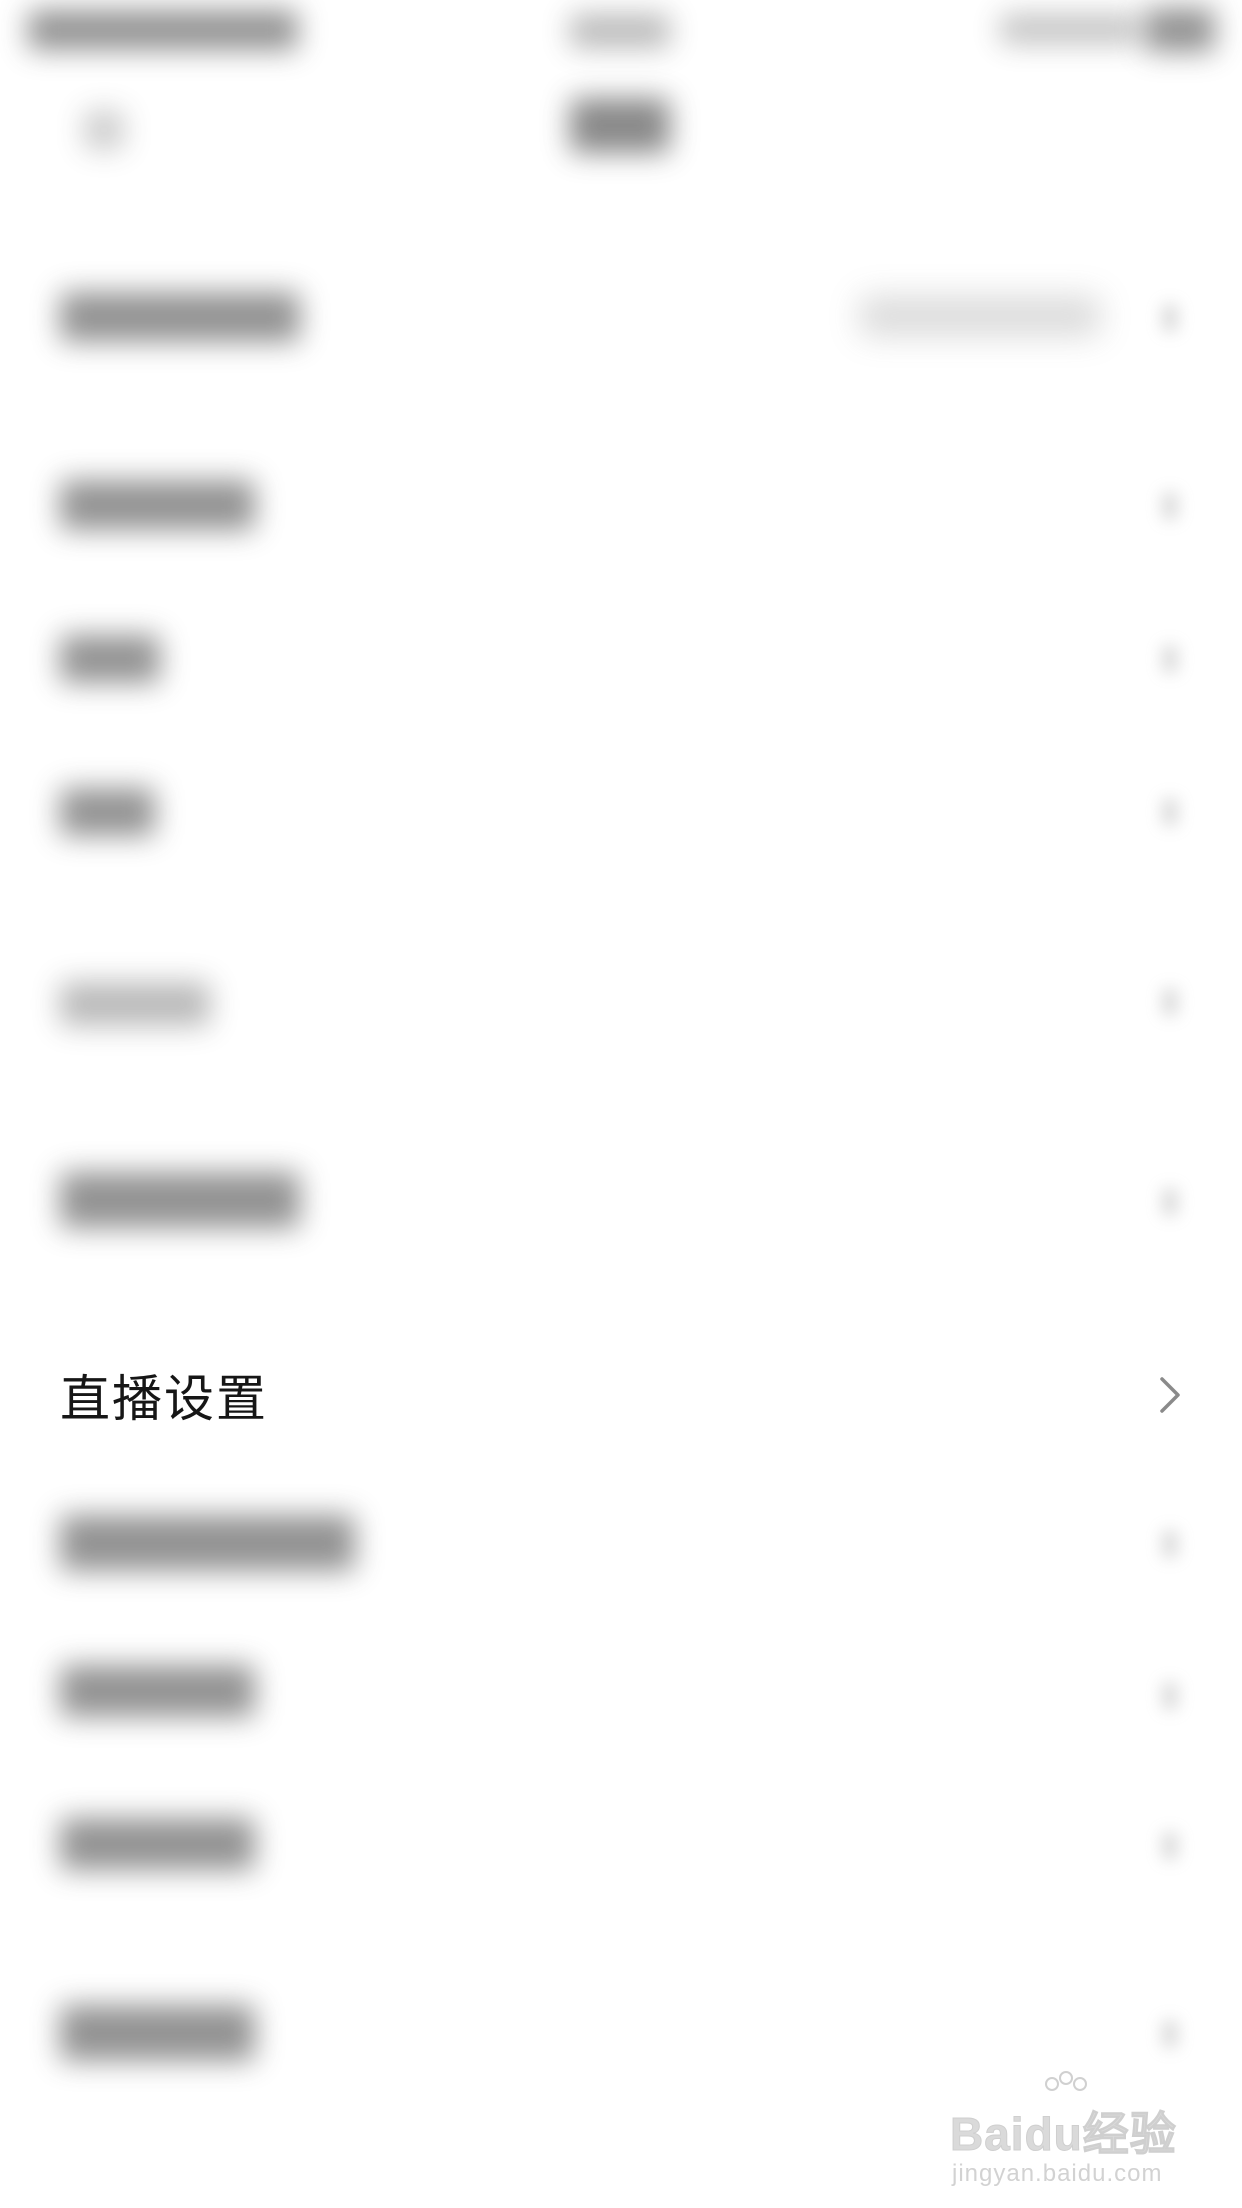  What do you see at coordinates (163, 30) in the screenshot?
I see `status-bar-carrier-blurred` at bounding box center [163, 30].